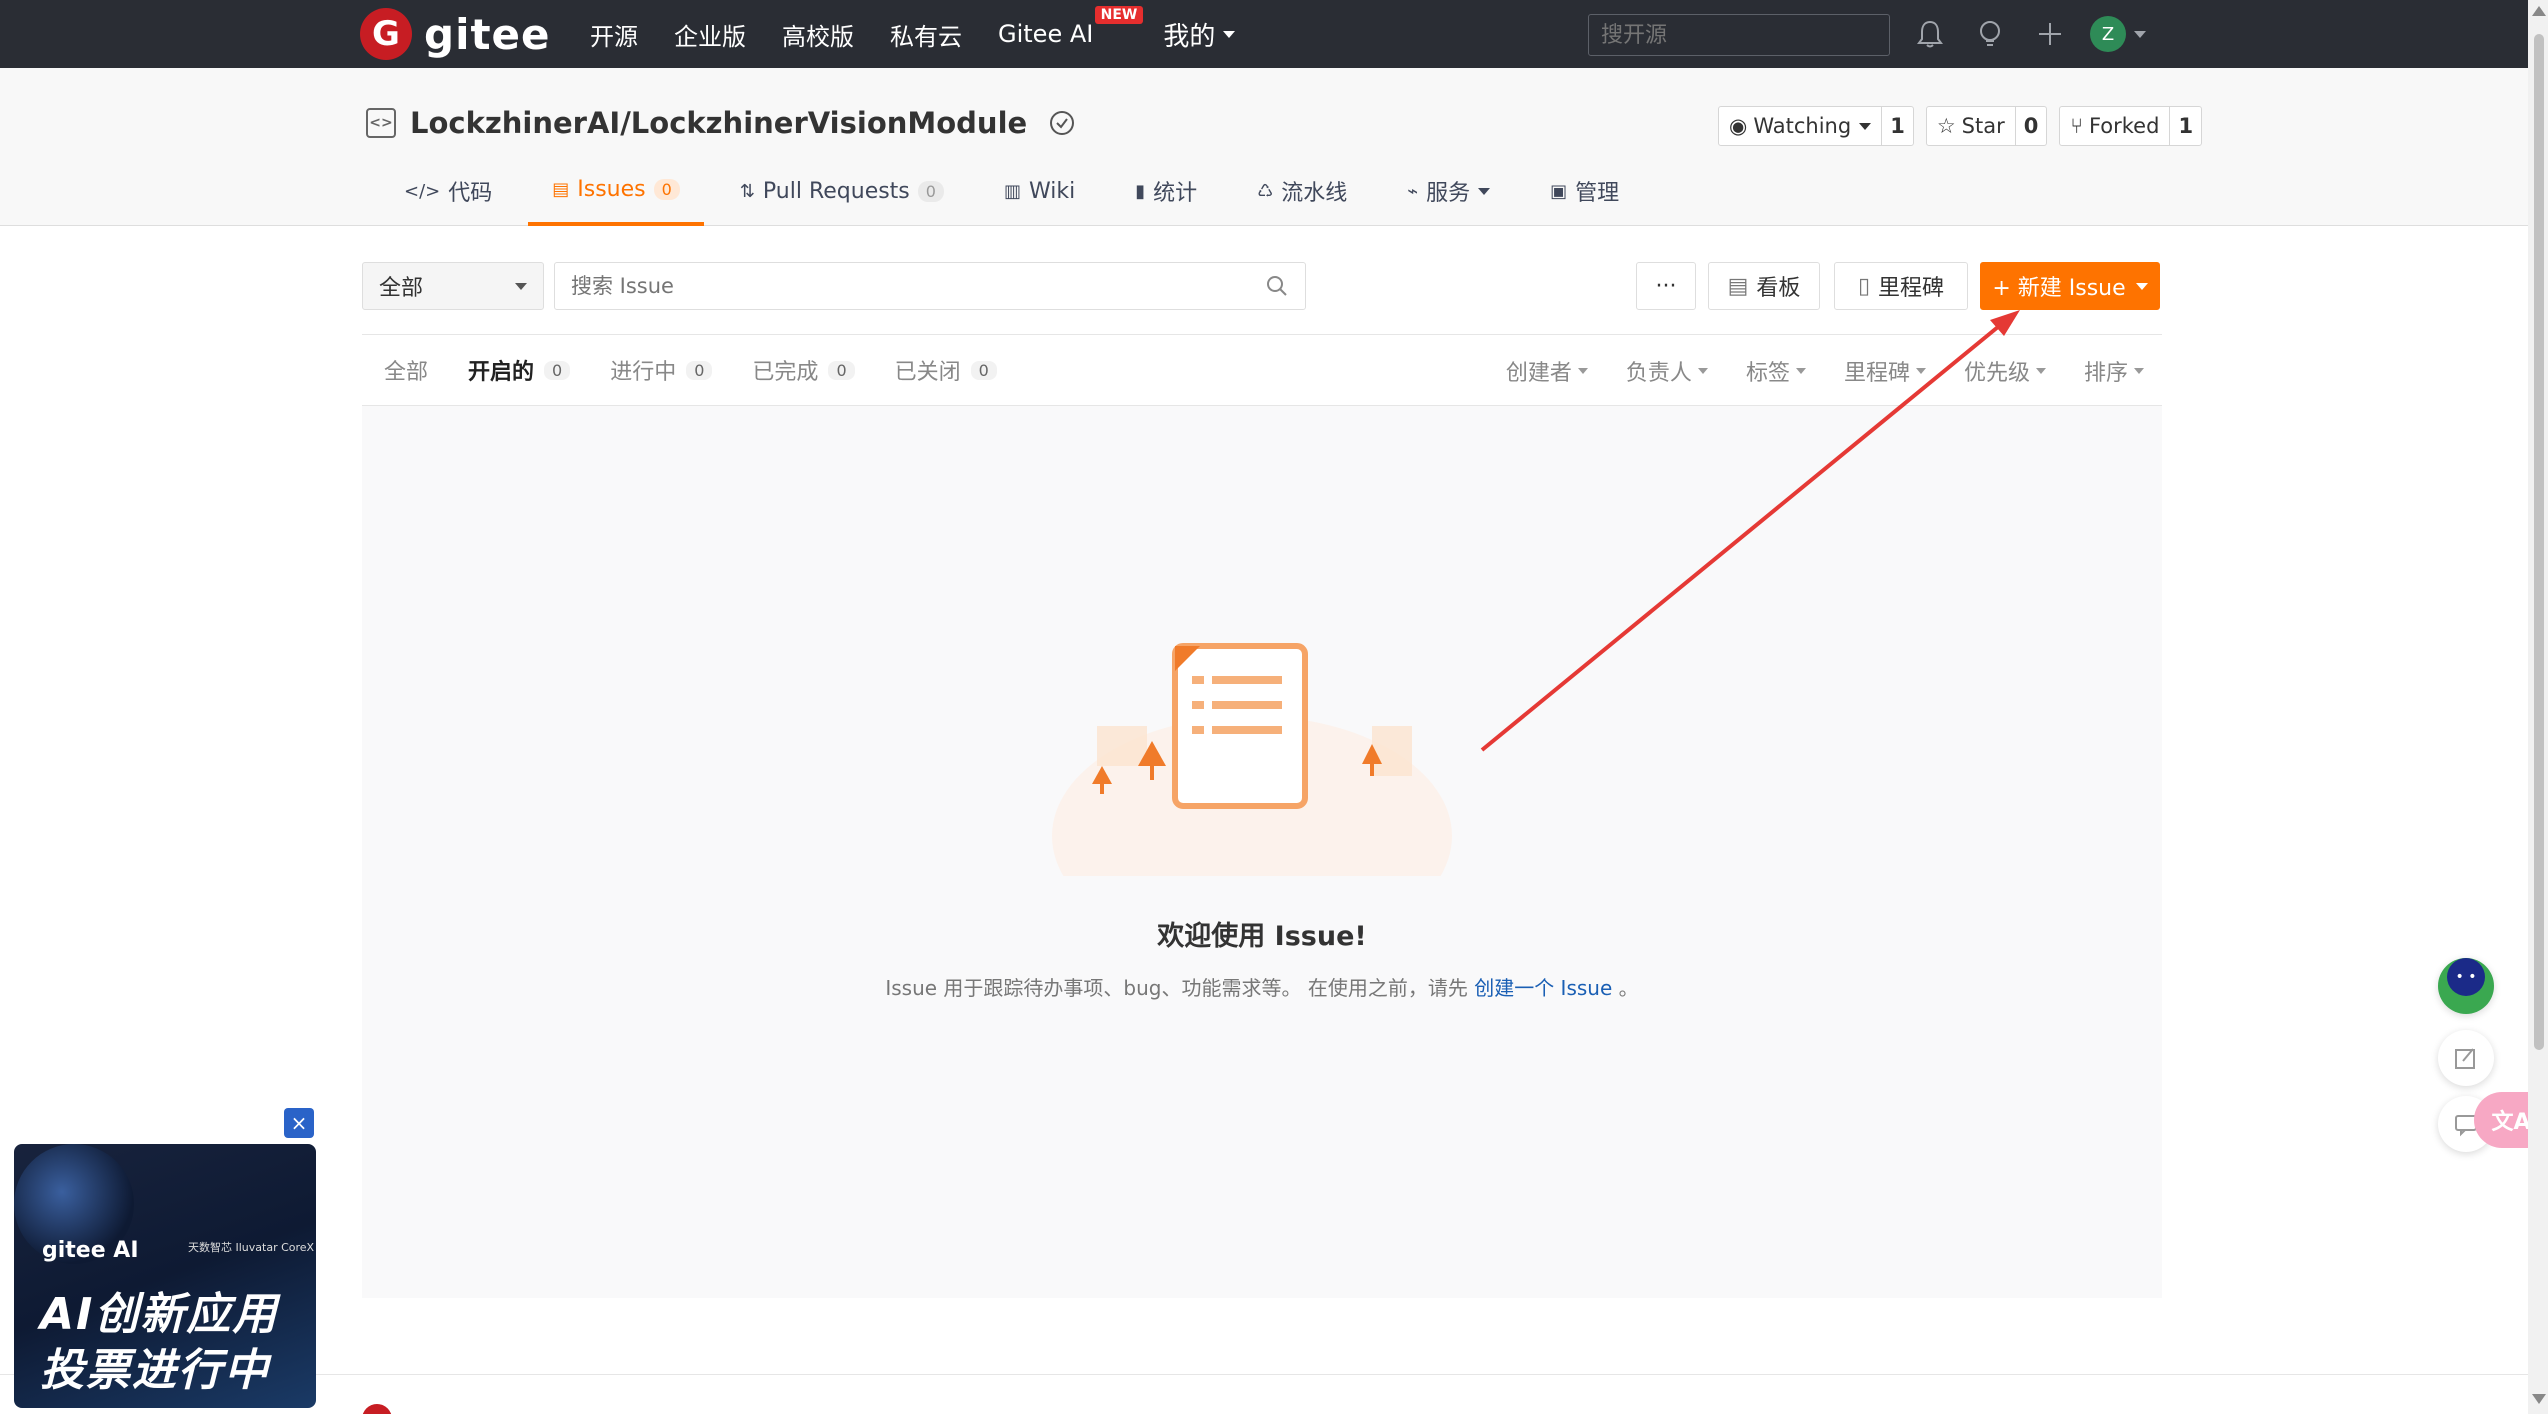 The width and height of the screenshot is (2548, 1414). I want to click on main-nav-links: 开源 企业版 高校版 私有云 Gitee AI NEW 我的, so click(913, 34).